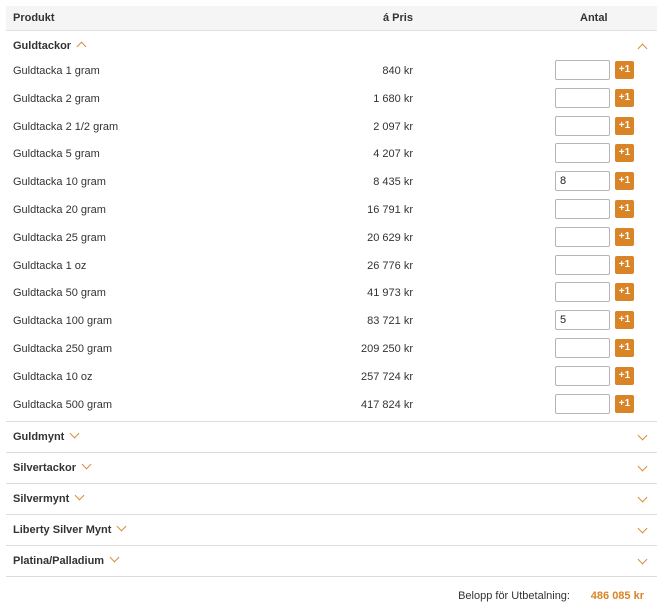 The height and width of the screenshot is (616, 667). What do you see at coordinates (387, 348) in the screenshot?
I see `product-price: 209 250 kr` at bounding box center [387, 348].